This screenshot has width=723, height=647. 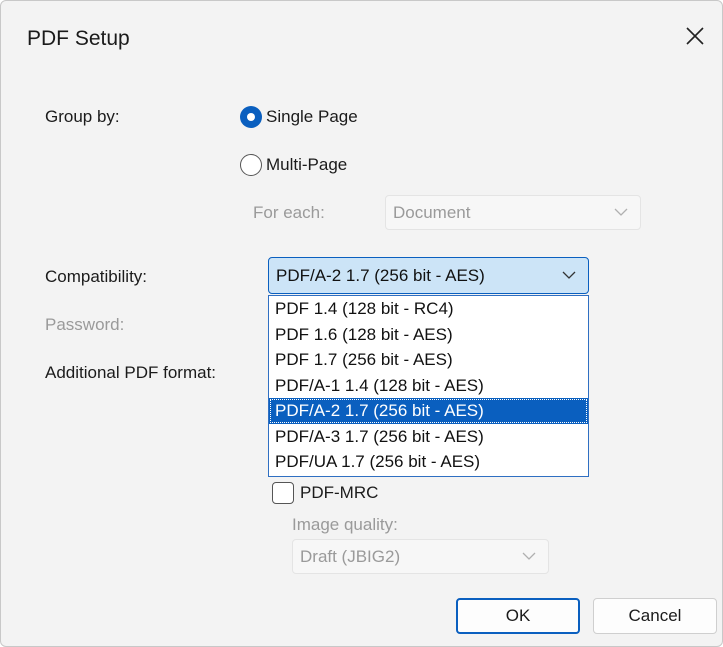 I want to click on cancel-button: Cancel, so click(x=655, y=616).